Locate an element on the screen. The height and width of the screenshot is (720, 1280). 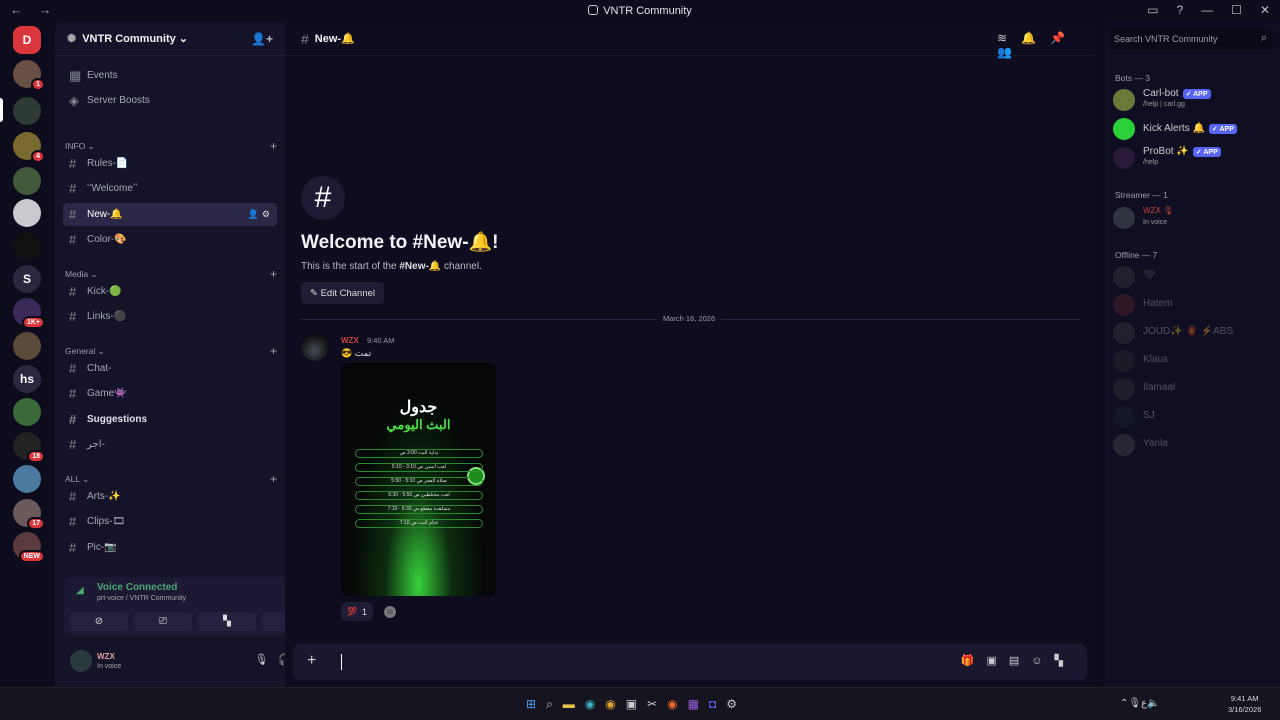
server-boosts-link: ◈ Server Boosts is located at coordinates (170, 100).